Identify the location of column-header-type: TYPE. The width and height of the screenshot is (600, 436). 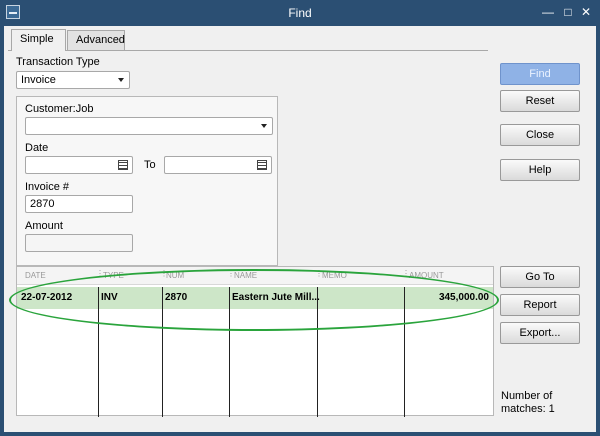
(113, 275).